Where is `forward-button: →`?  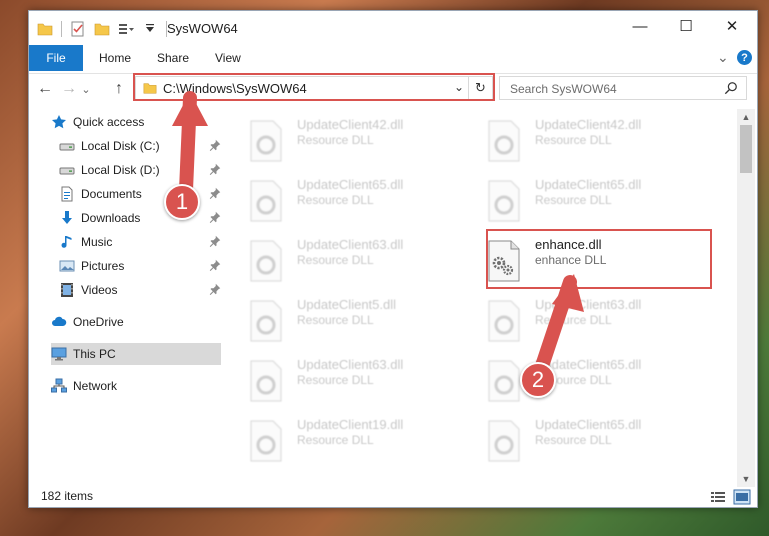
forward-button: → is located at coordinates (69, 89).